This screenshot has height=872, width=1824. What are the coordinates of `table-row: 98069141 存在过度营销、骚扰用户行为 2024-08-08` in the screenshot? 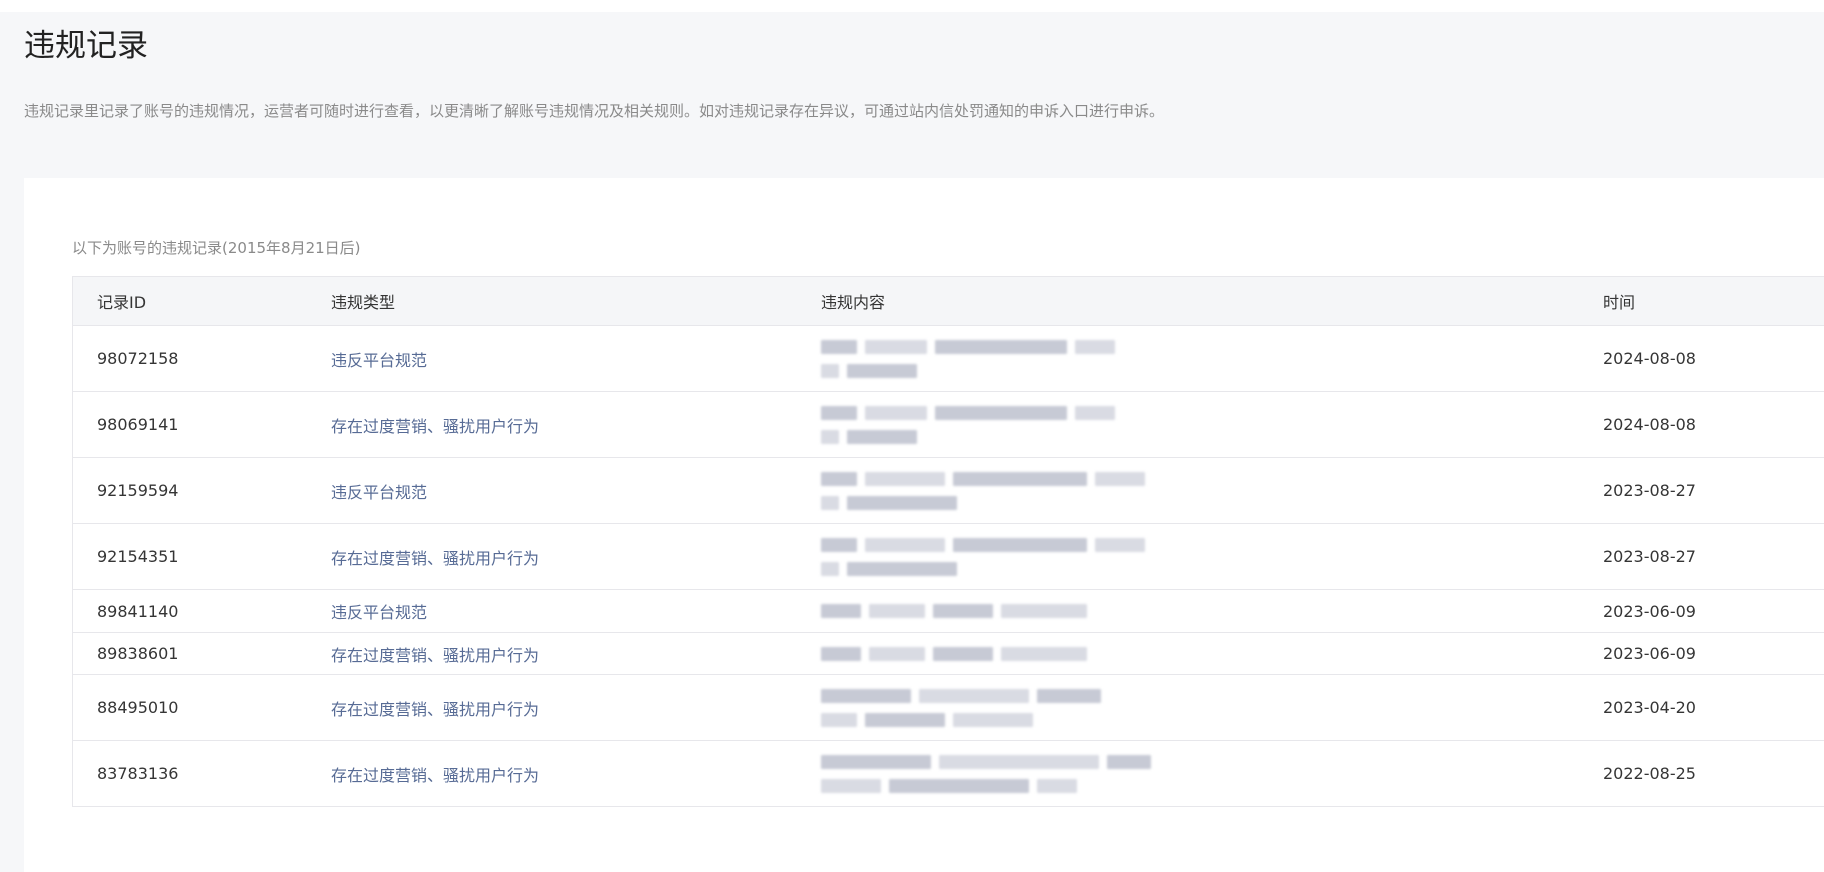 It's located at (948, 425).